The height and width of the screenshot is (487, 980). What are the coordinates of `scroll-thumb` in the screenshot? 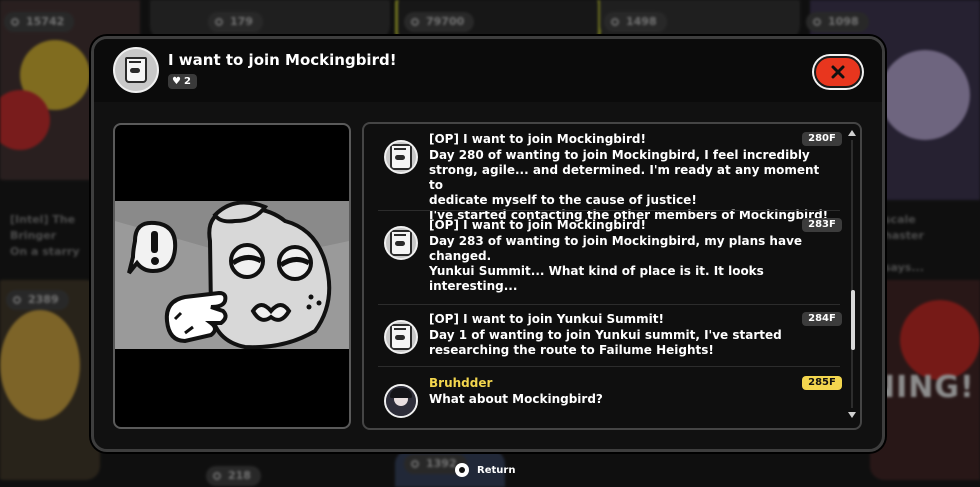 It's located at (853, 320).